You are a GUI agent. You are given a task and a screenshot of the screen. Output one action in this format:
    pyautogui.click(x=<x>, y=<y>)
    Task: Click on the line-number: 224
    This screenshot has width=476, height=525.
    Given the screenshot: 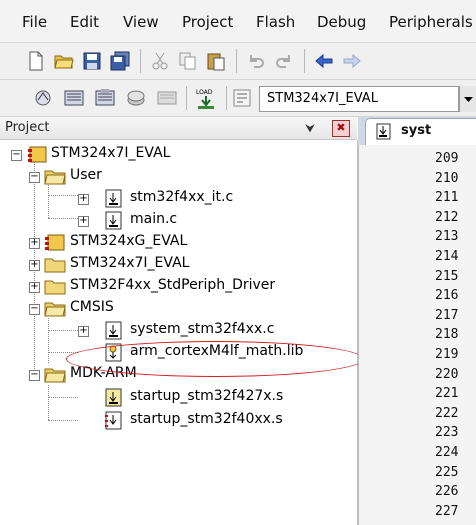 What is the action you would take?
    pyautogui.click(x=447, y=452)
    